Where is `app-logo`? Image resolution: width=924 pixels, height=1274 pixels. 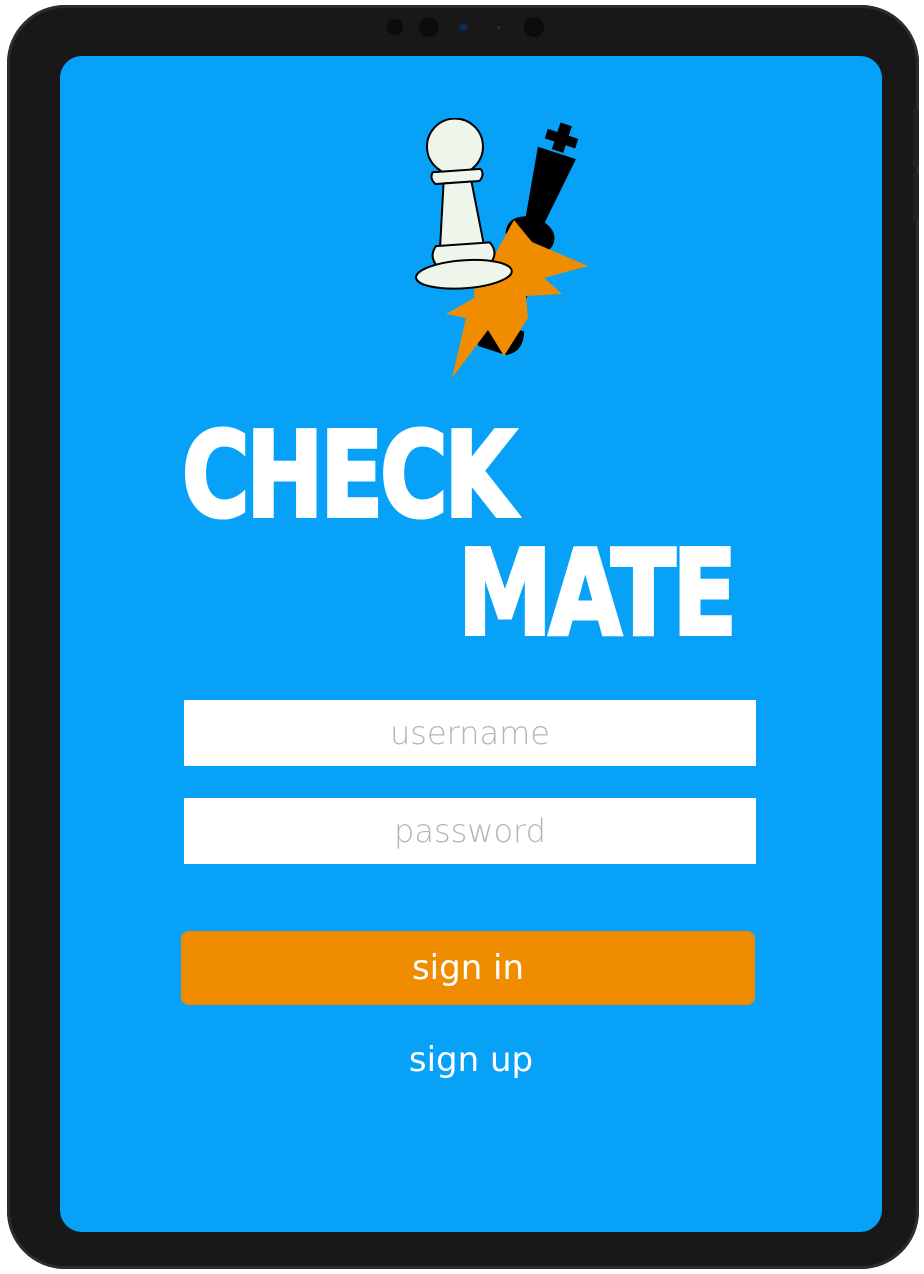
app-logo is located at coordinates (501, 248).